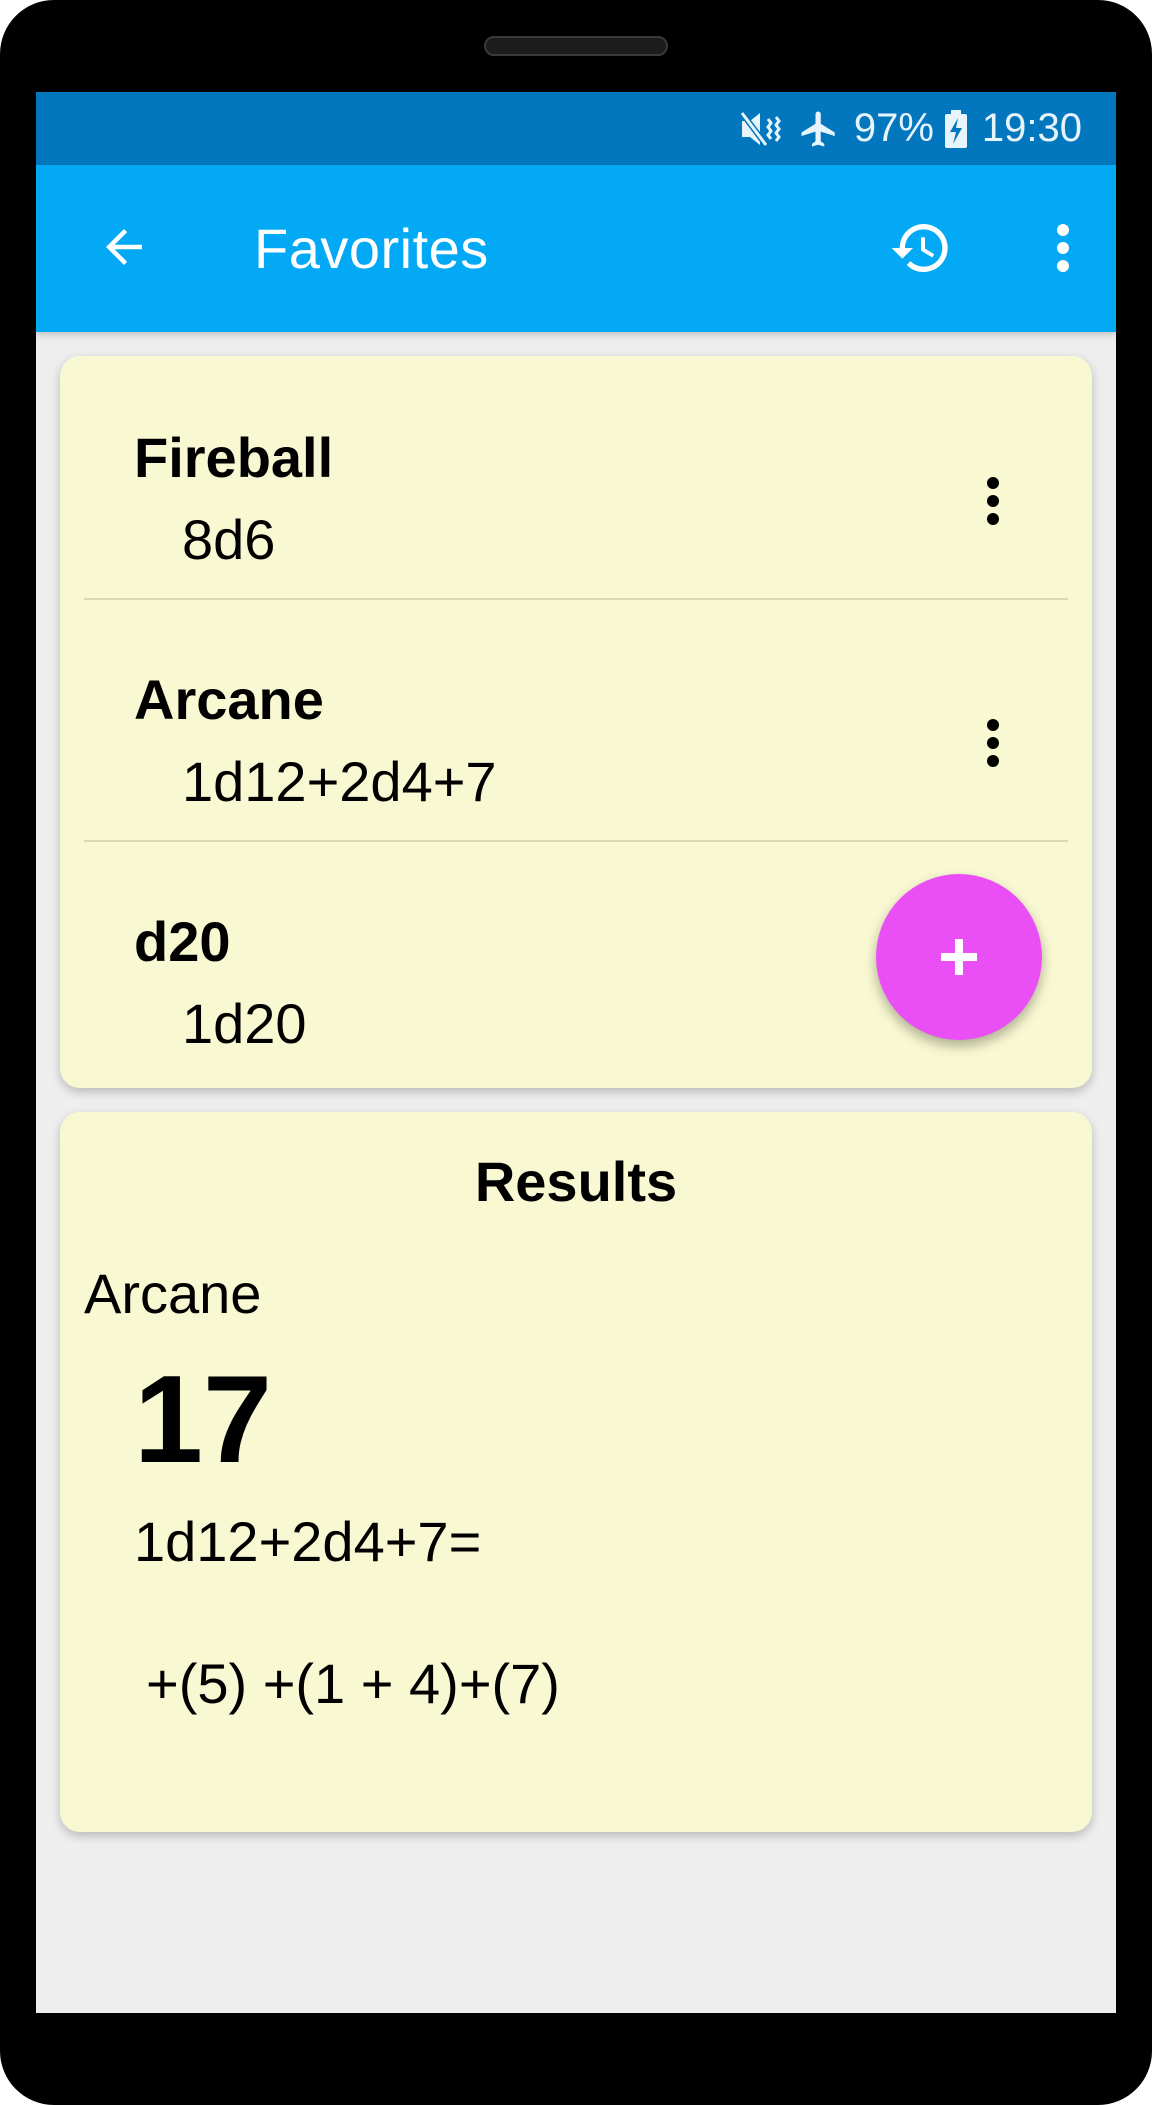  Describe the element at coordinates (308, 1541) in the screenshot. I see `result-formula: 1d12+2d4+7=` at that location.